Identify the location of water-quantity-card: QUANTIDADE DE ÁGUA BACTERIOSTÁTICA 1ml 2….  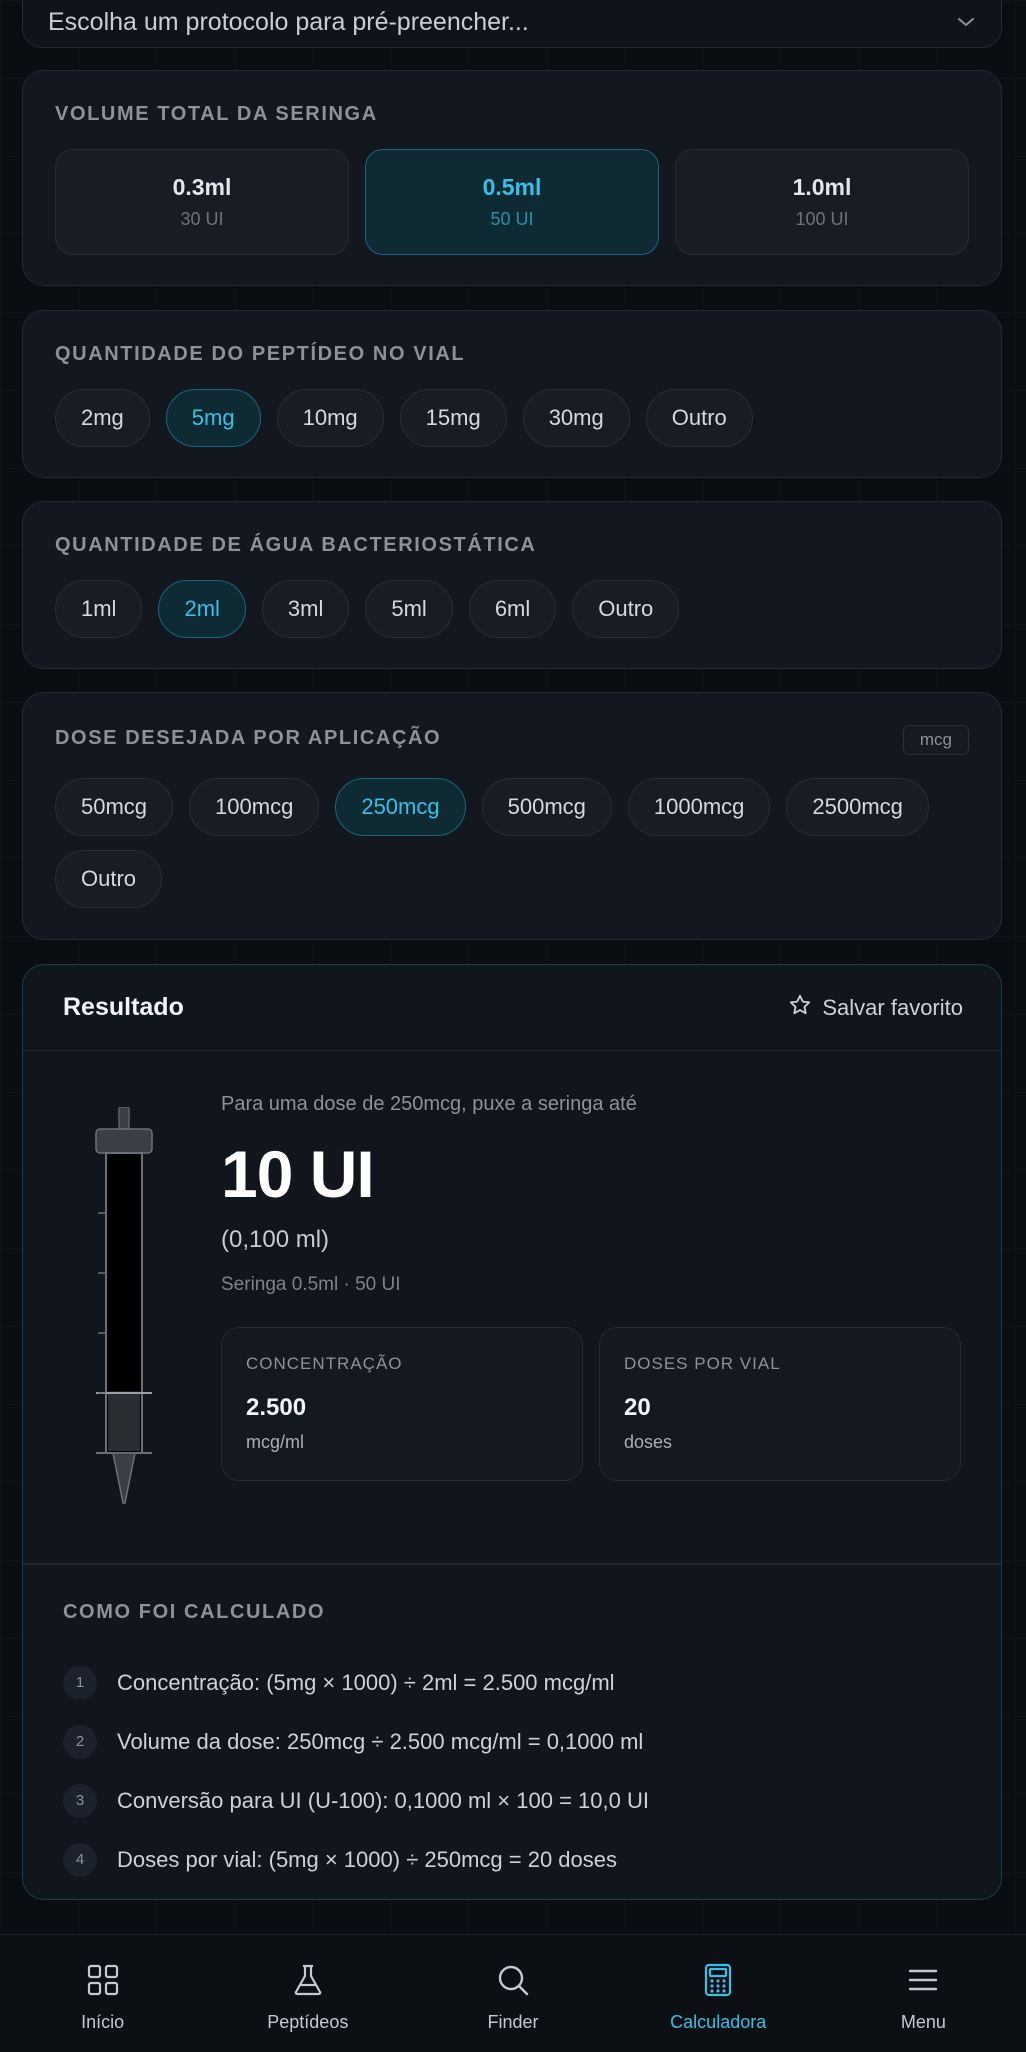
(512, 585).